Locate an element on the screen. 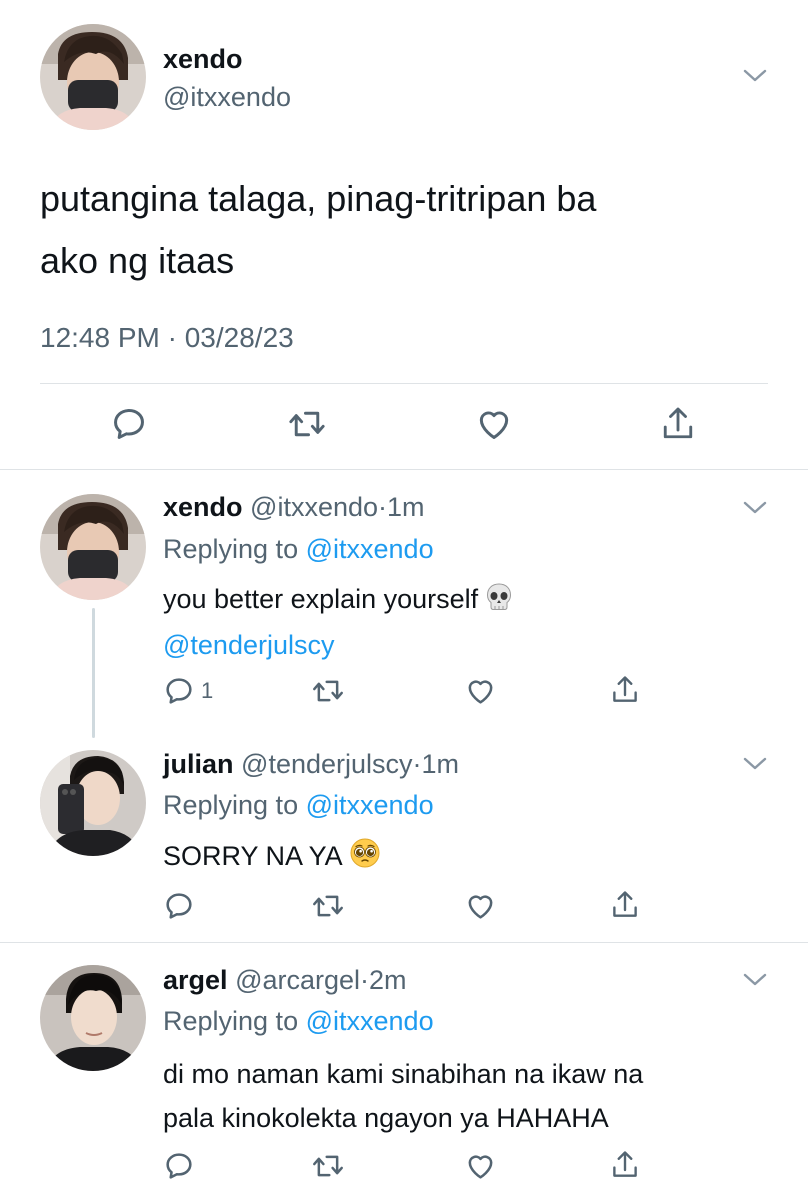  reply-button: 1 is located at coordinates (188, 691).